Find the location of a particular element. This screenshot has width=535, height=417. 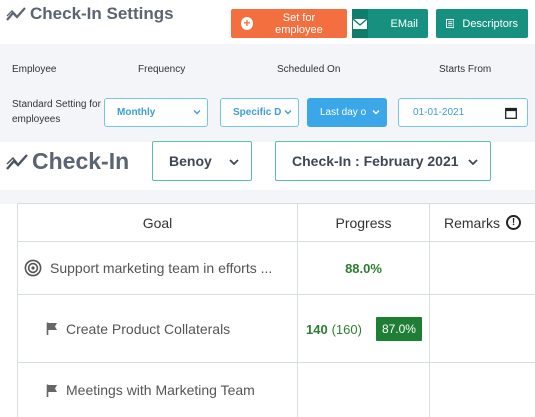

info-icon: ! is located at coordinates (513, 222).